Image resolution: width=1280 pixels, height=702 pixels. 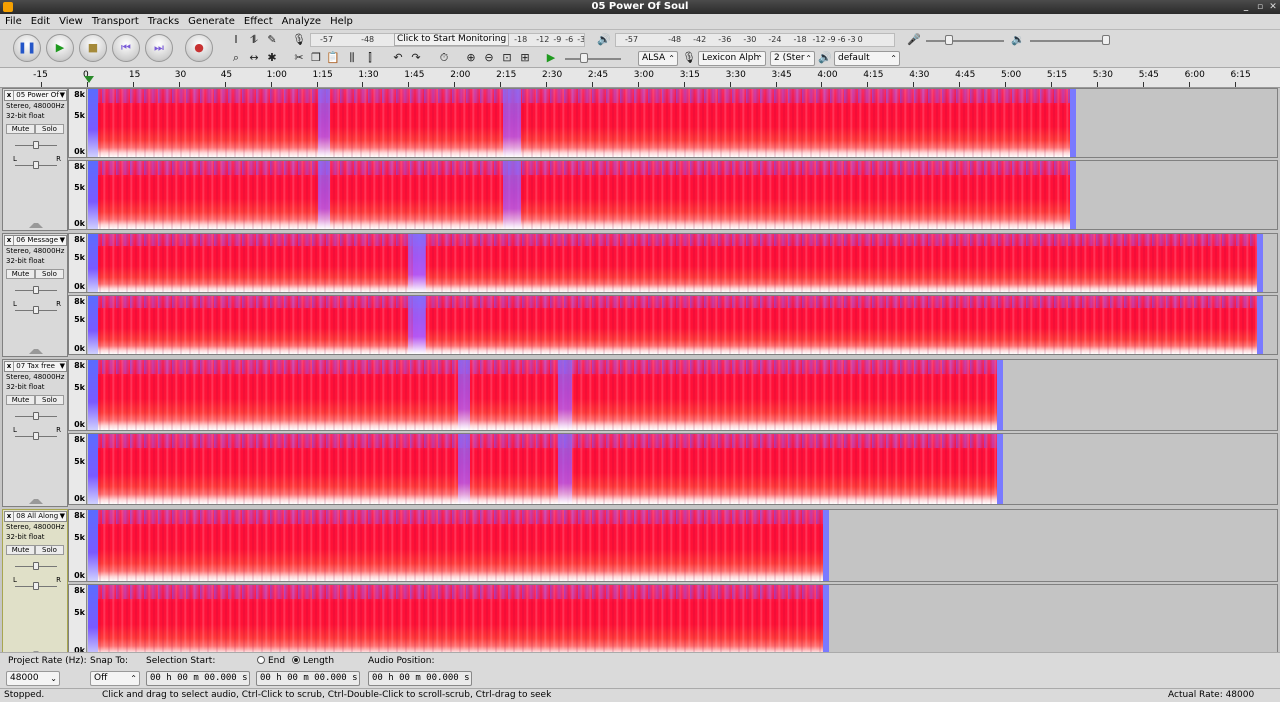 I want to click on channels-select: 2 (Ster ⌃, so click(x=792, y=58).